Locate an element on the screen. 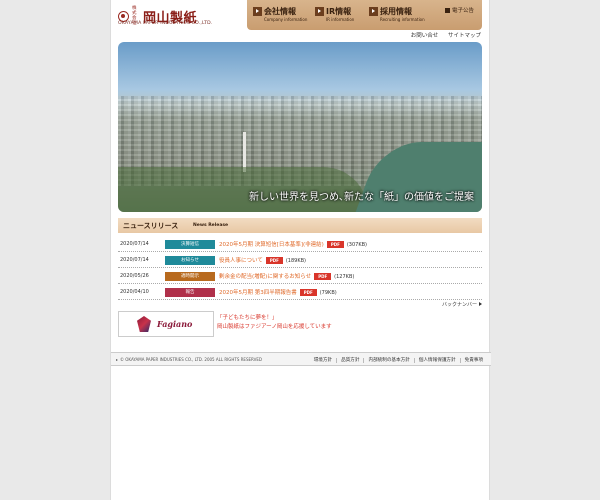  news-category-badge: 報告 is located at coordinates (190, 292).